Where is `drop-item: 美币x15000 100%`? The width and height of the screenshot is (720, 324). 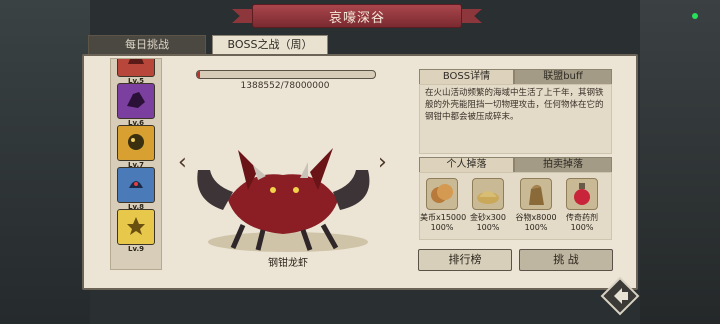 drop-item: 美币x15000 100% is located at coordinates (443, 205).